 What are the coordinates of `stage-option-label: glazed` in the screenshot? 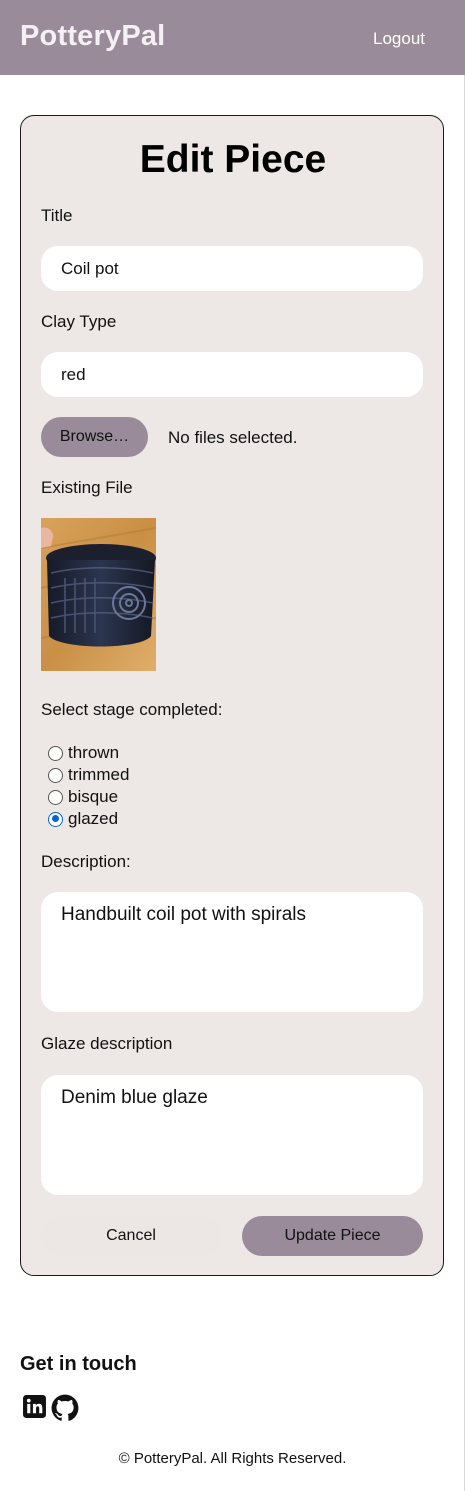 It's located at (93, 818).